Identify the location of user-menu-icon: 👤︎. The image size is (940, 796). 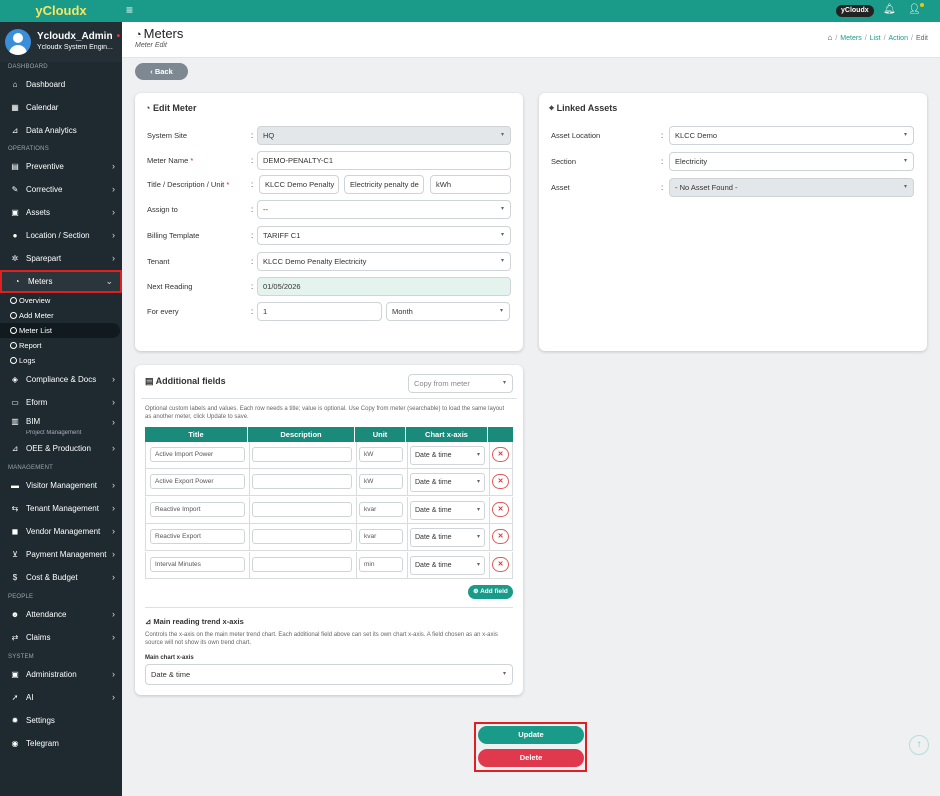
(916, 9).